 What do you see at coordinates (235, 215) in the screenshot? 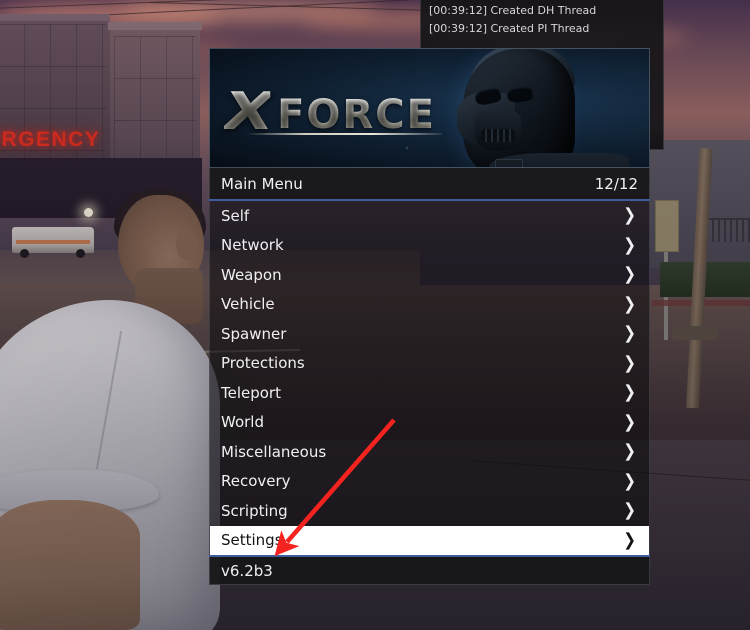
I see `menu-item-label: Self` at bounding box center [235, 215].